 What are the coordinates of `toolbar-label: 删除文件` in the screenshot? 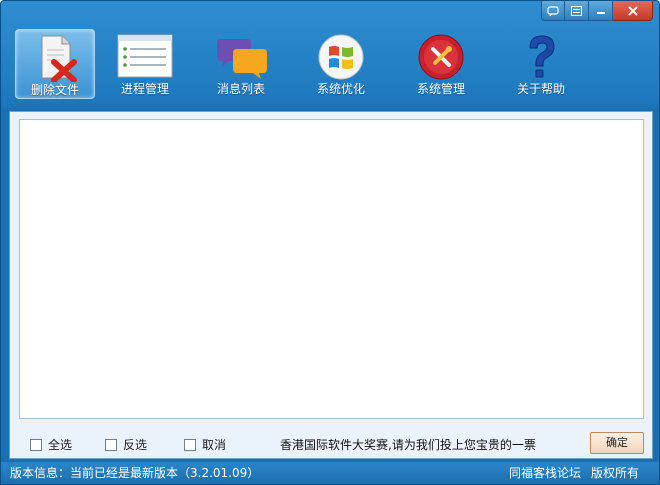 It's located at (54, 90).